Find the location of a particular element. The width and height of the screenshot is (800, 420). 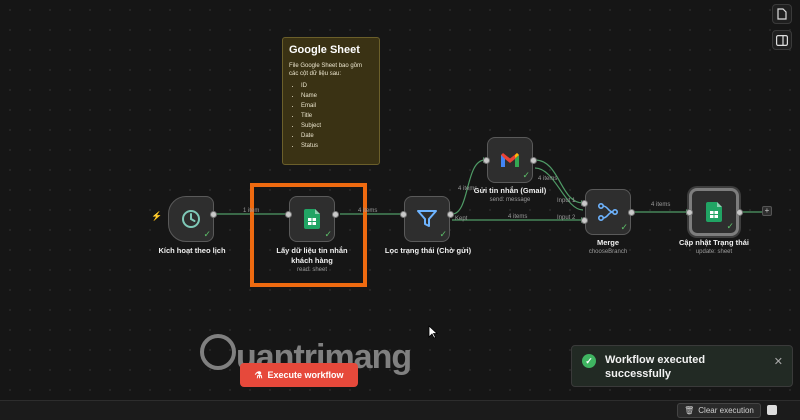

toast-notification: ✓ Workflow executed successfully ✕ is located at coordinates (682, 366).